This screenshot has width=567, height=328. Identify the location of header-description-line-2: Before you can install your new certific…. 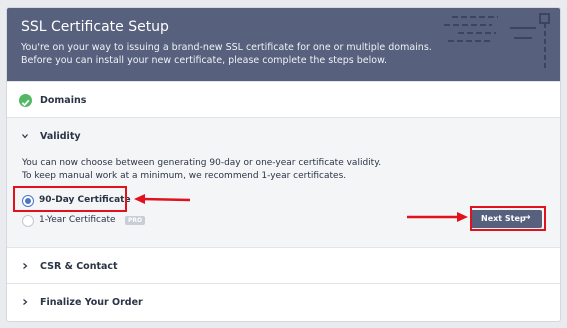
(204, 60).